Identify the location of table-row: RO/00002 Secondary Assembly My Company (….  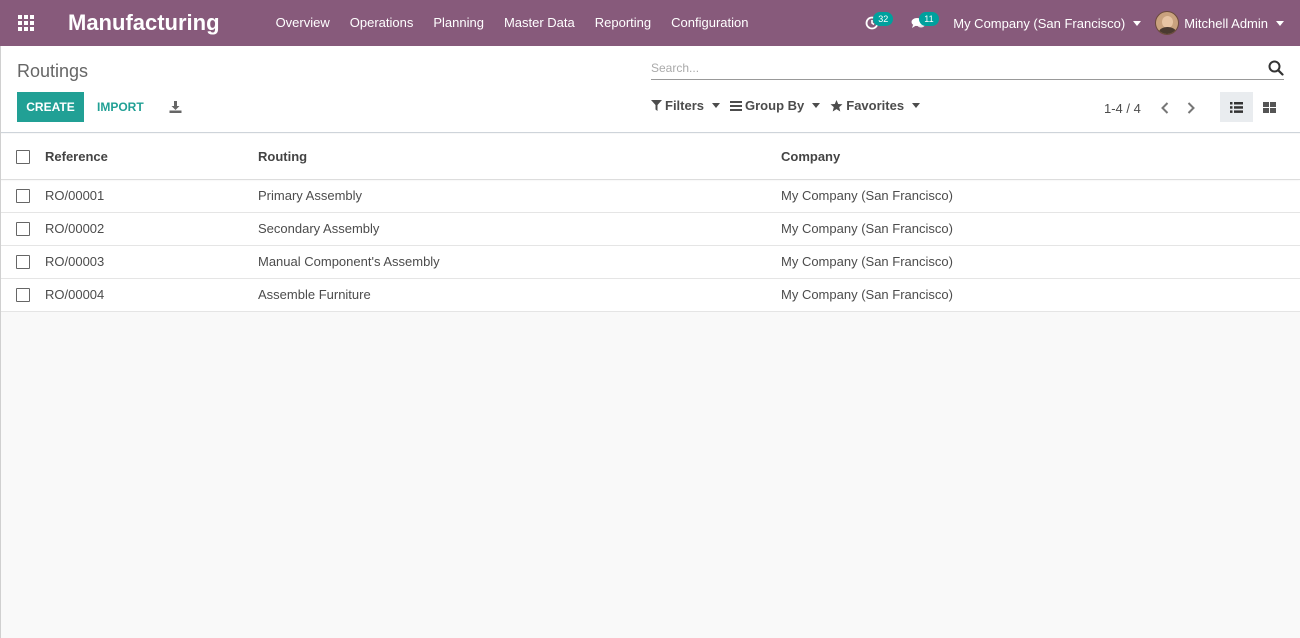
(650, 228).